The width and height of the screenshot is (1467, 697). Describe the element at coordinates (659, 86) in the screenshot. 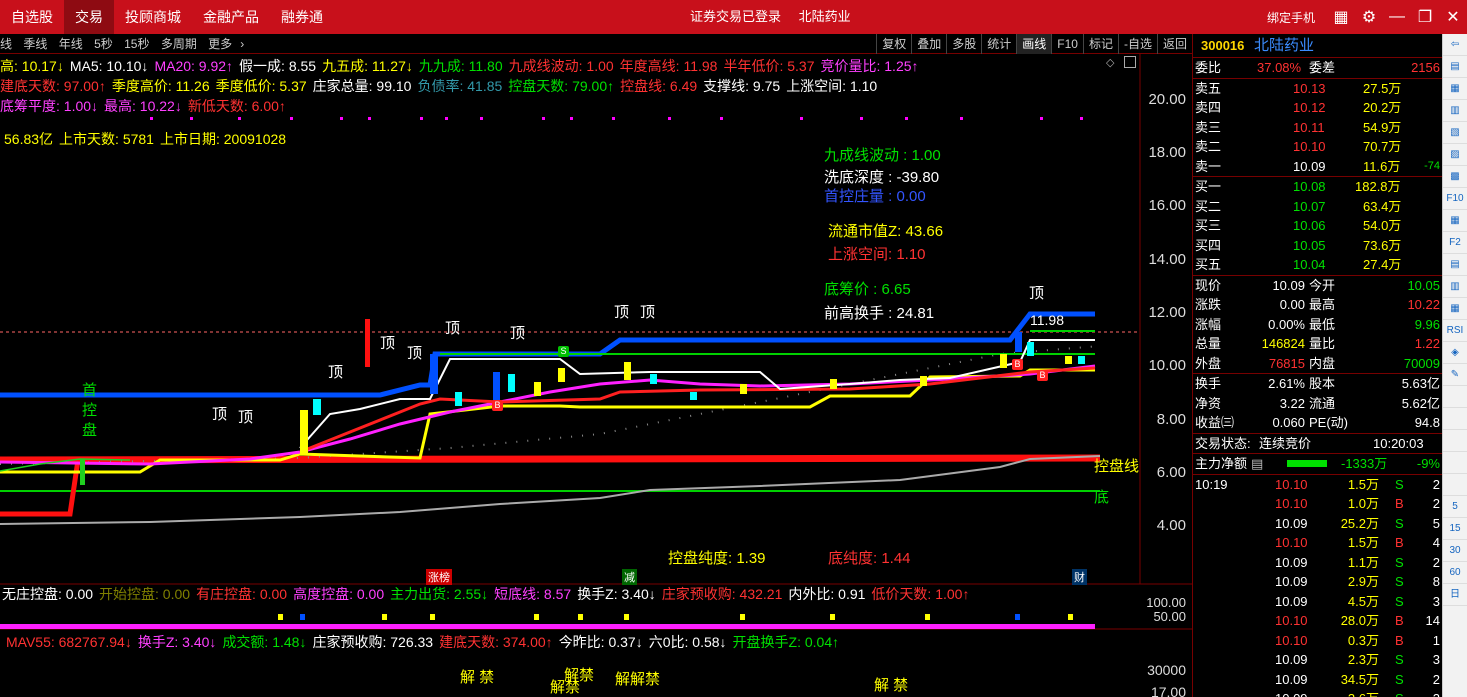

I see `info-ctrl-line: 控盘线: 6.49` at that location.